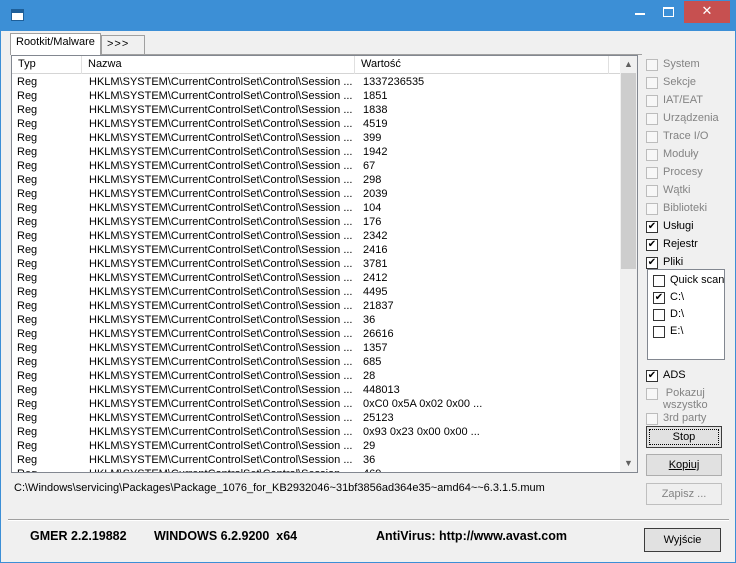  What do you see at coordinates (628, 463) in the screenshot?
I see `scroll-down-arrow-icon: ▼` at bounding box center [628, 463].